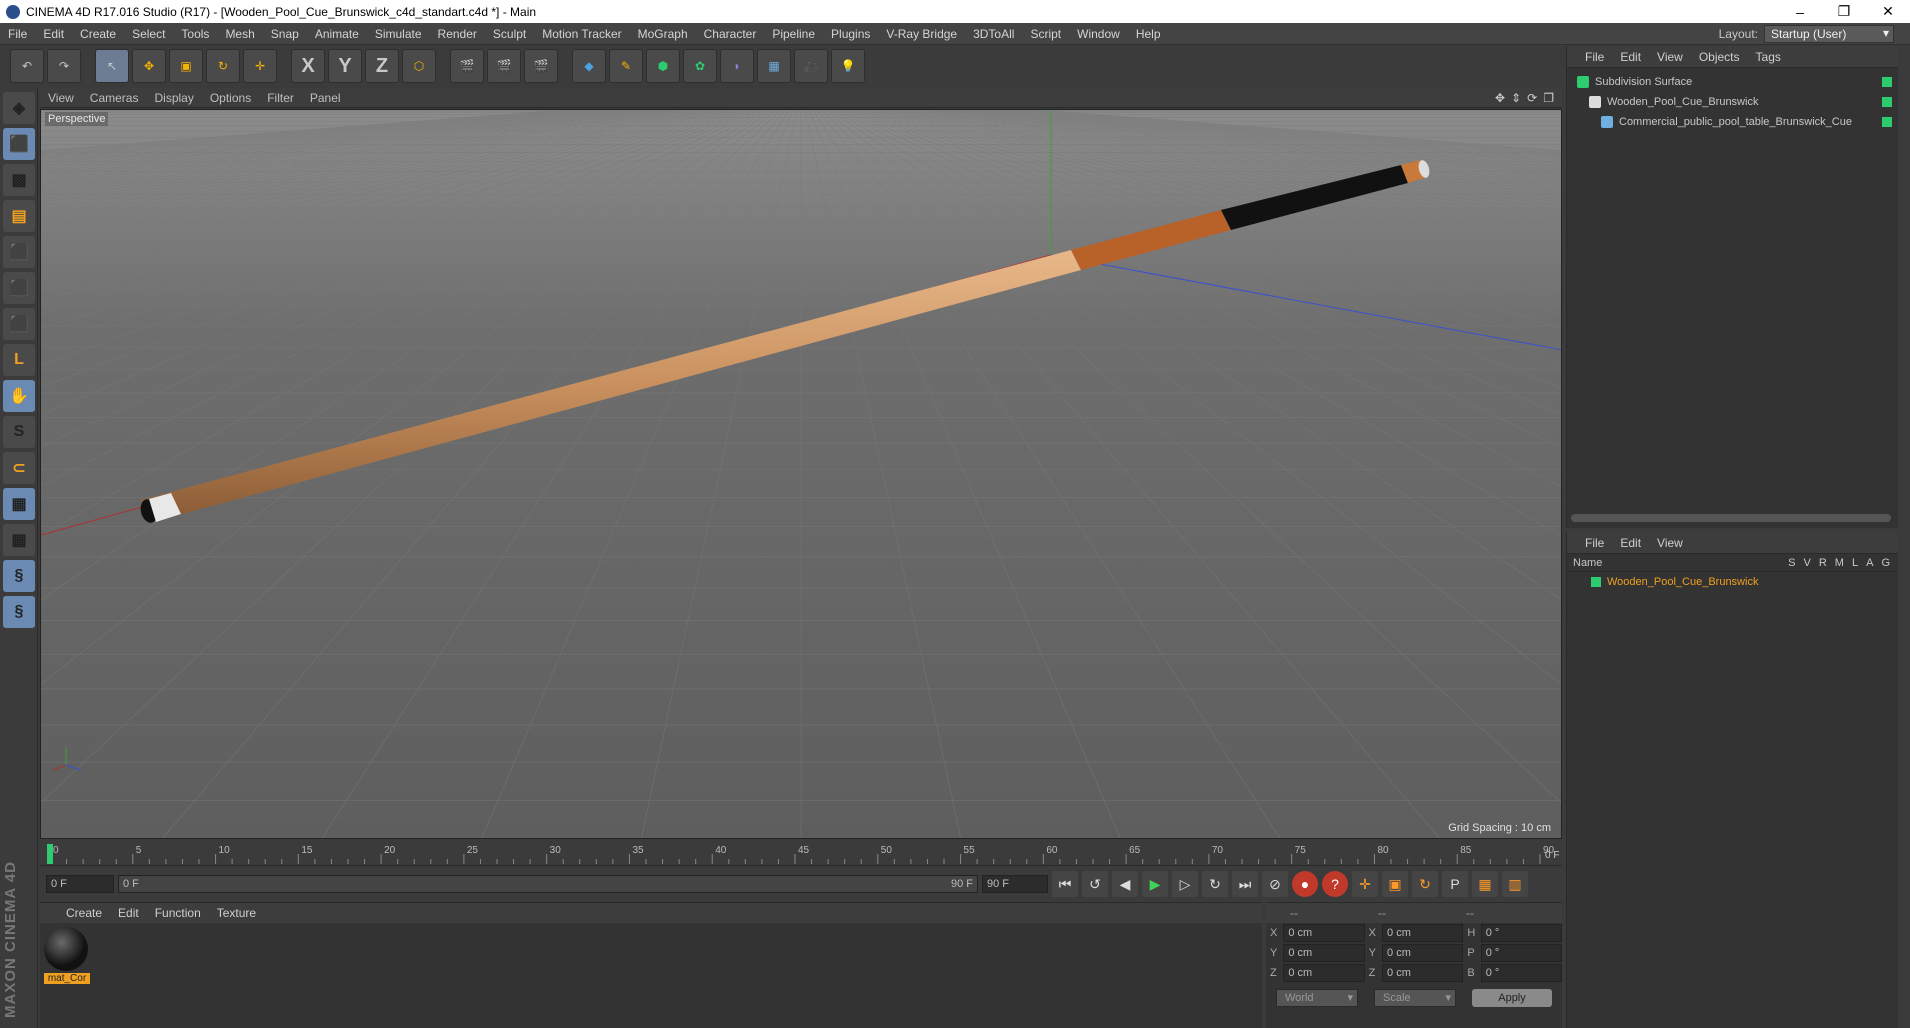 The width and height of the screenshot is (1910, 1028). Describe the element at coordinates (1425, 884) in the screenshot. I see `key-rotation-icon: ↻` at that location.